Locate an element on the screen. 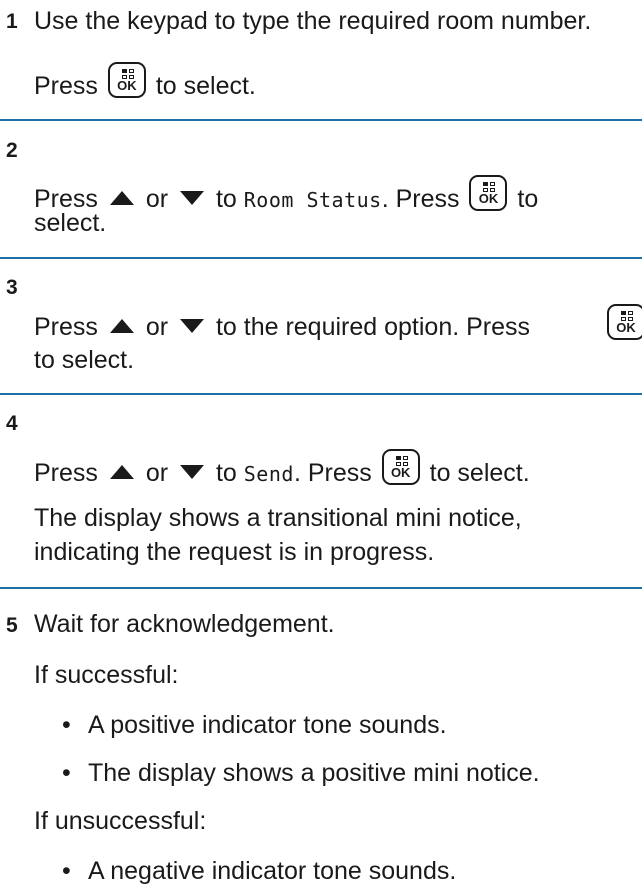 The height and width of the screenshot is (886, 642). step-number: 4 is located at coordinates (12, 423).